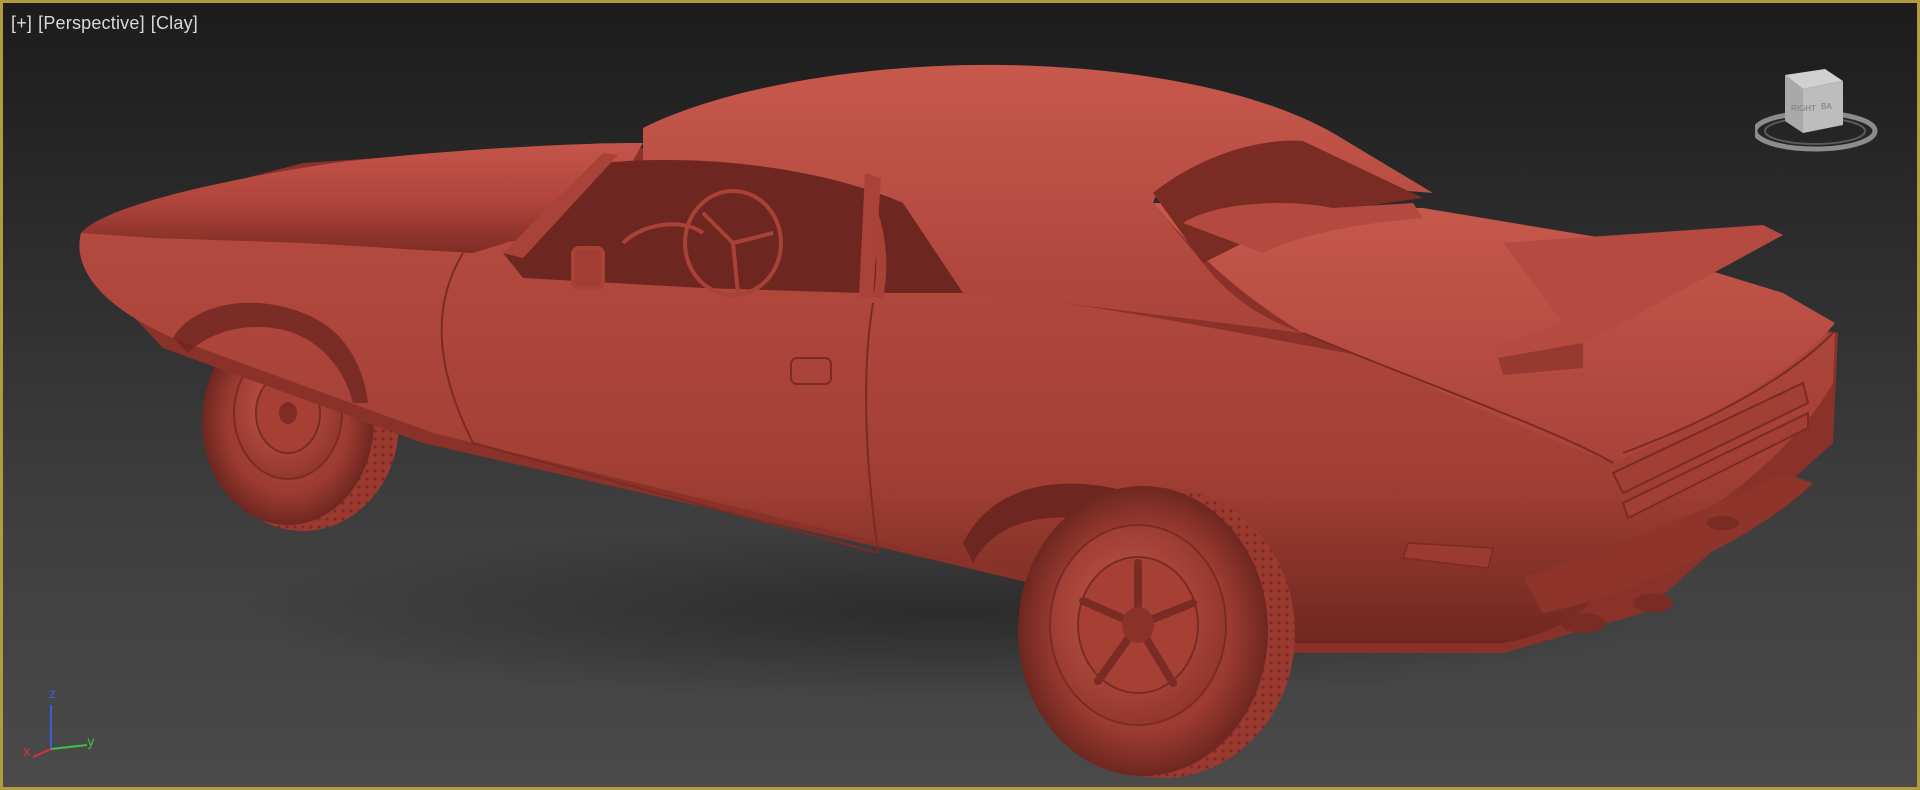 The height and width of the screenshot is (790, 1920). What do you see at coordinates (42, 753) in the screenshot?
I see `x-axis-line` at bounding box center [42, 753].